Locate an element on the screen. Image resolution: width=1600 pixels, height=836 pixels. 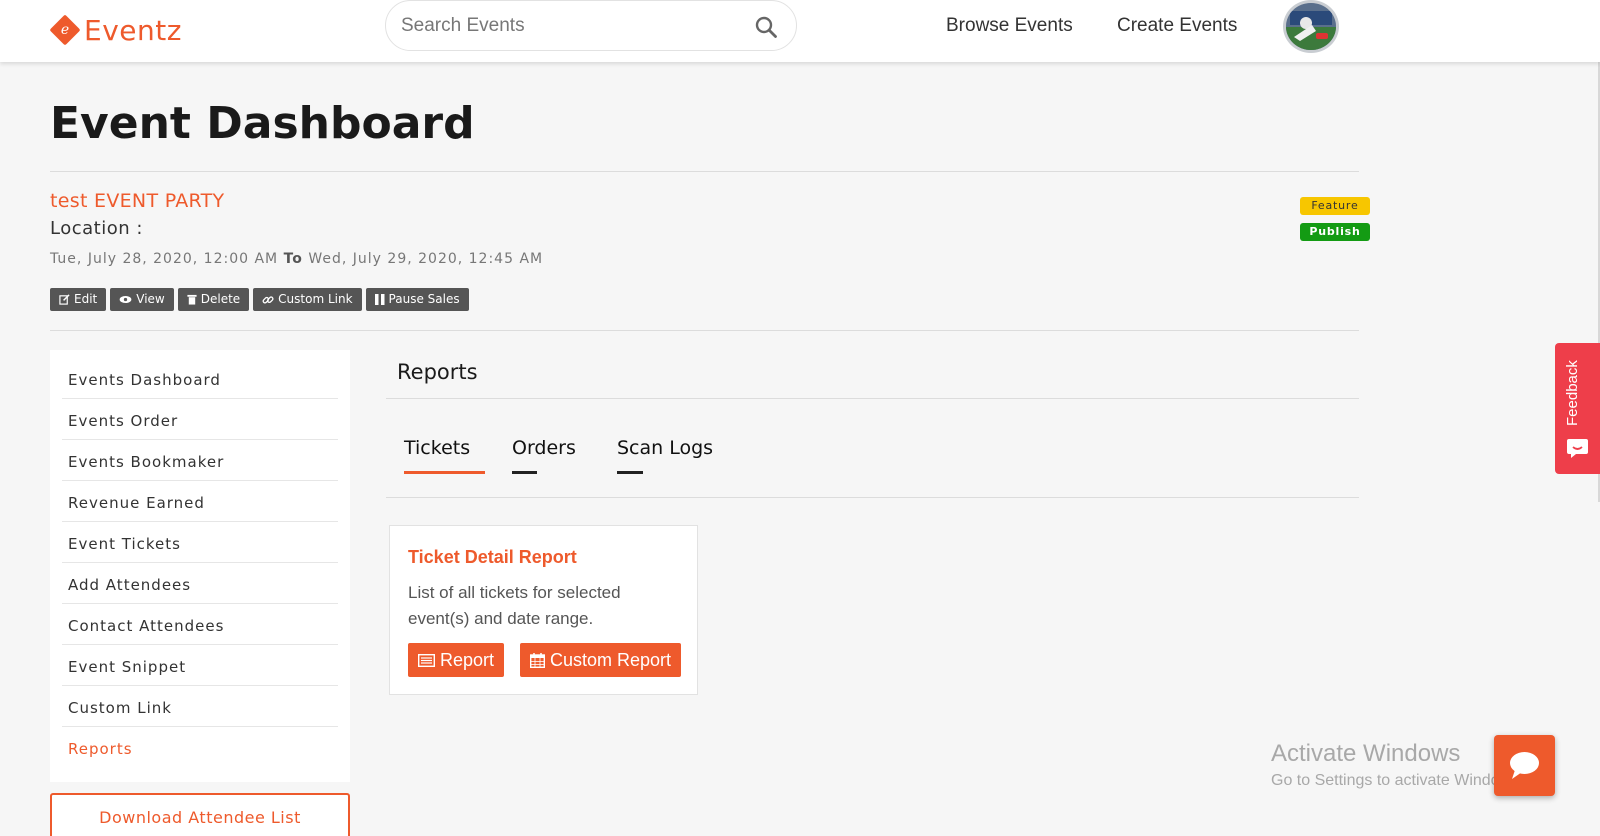
calendar-icon is located at coordinates (537, 660).